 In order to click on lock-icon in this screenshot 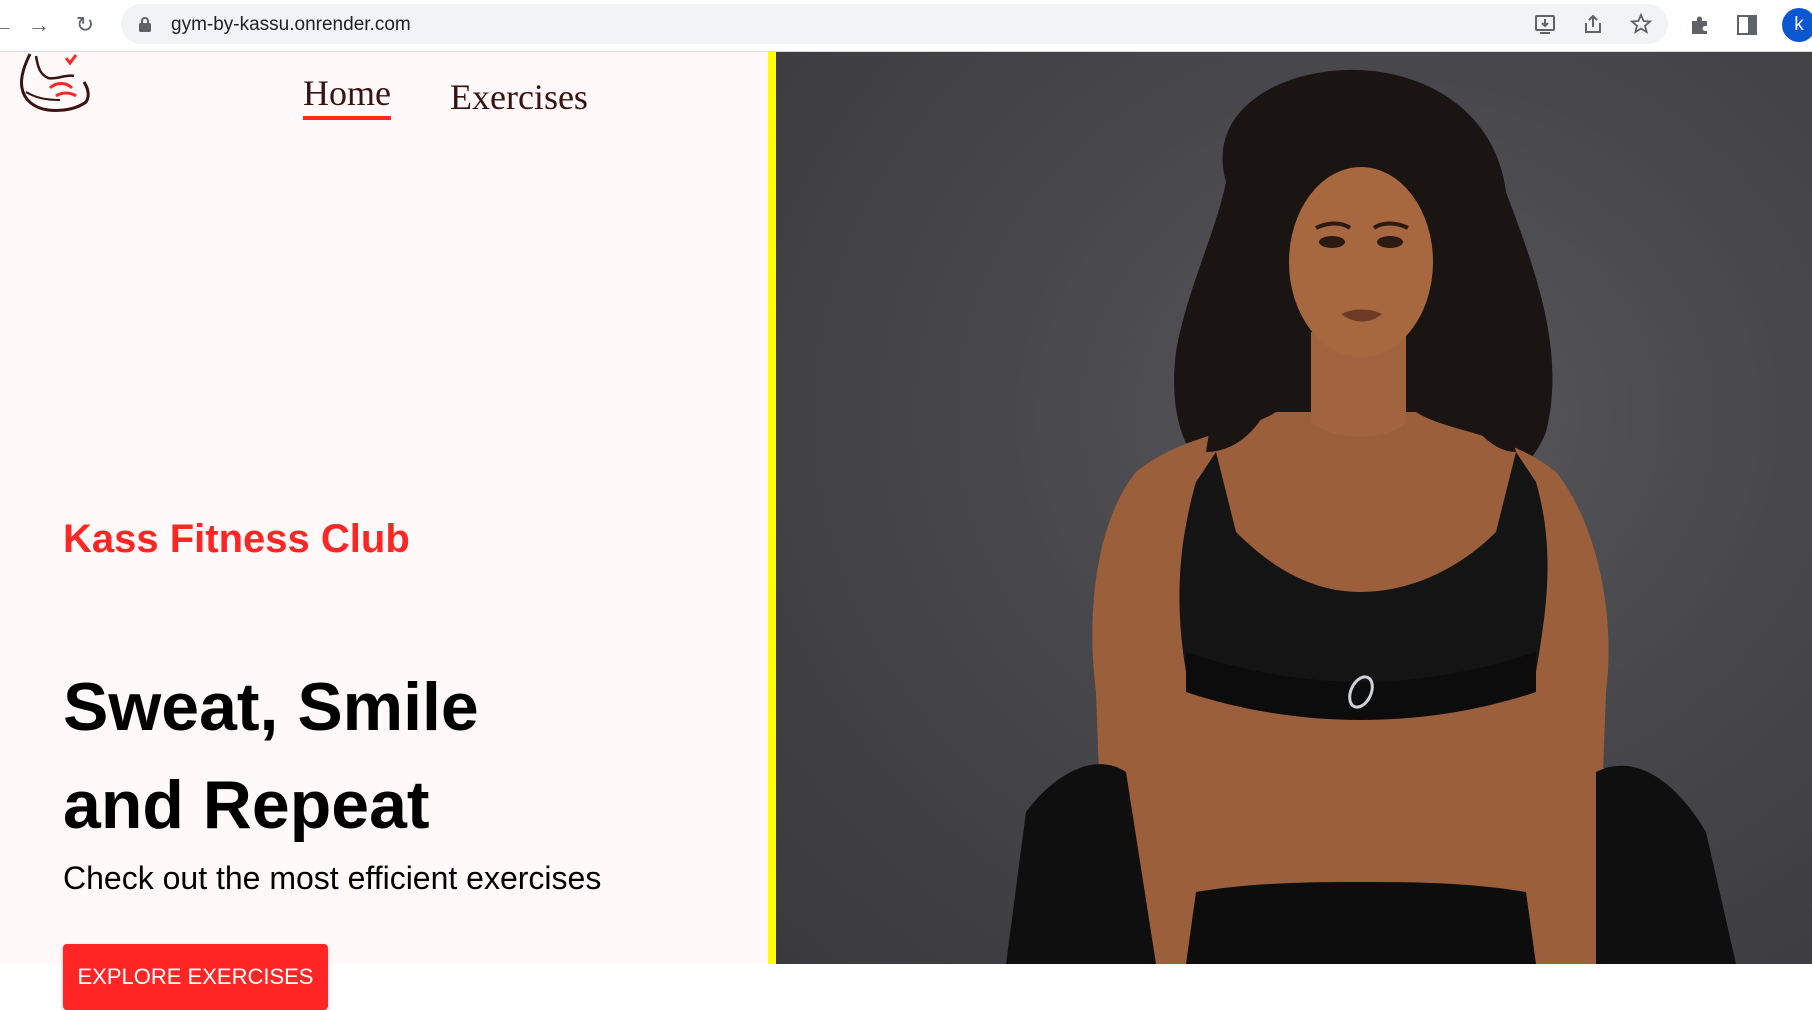, I will do `click(145, 24)`.